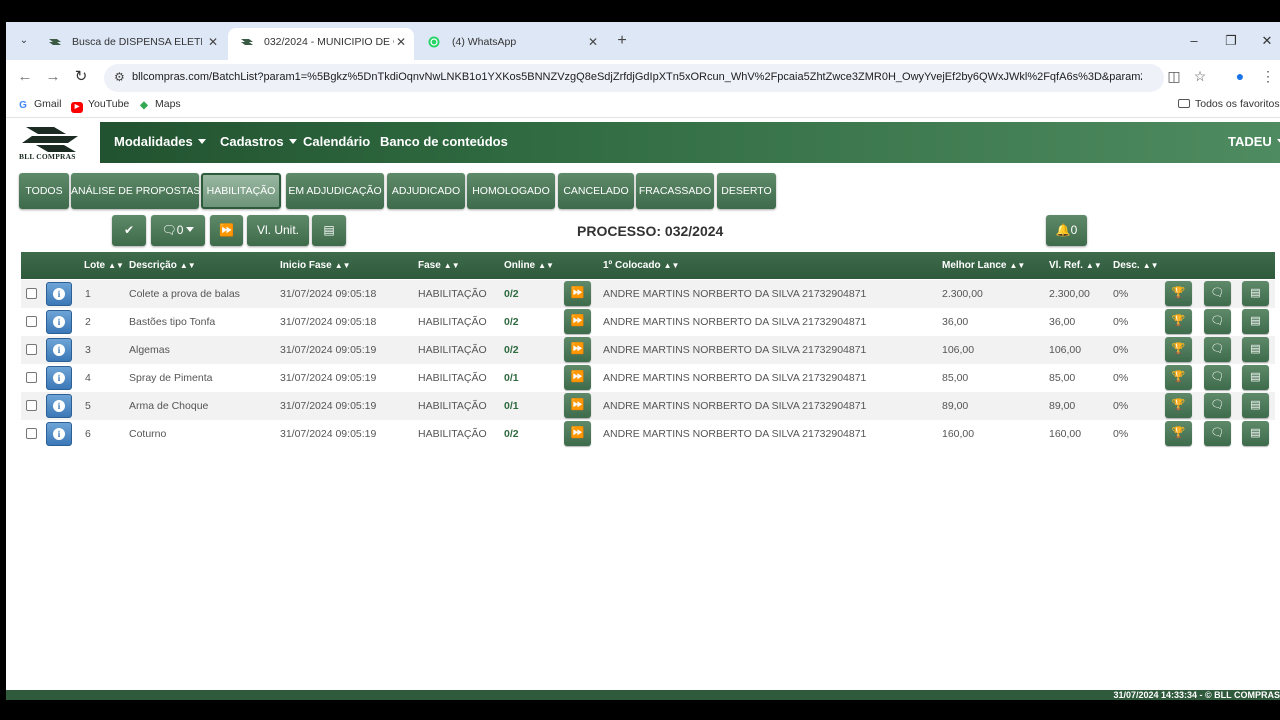 The width and height of the screenshot is (1280, 720). What do you see at coordinates (641, 265) in the screenshot?
I see `col-primeiro-colocado: 1º Colocado ▲▼` at bounding box center [641, 265].